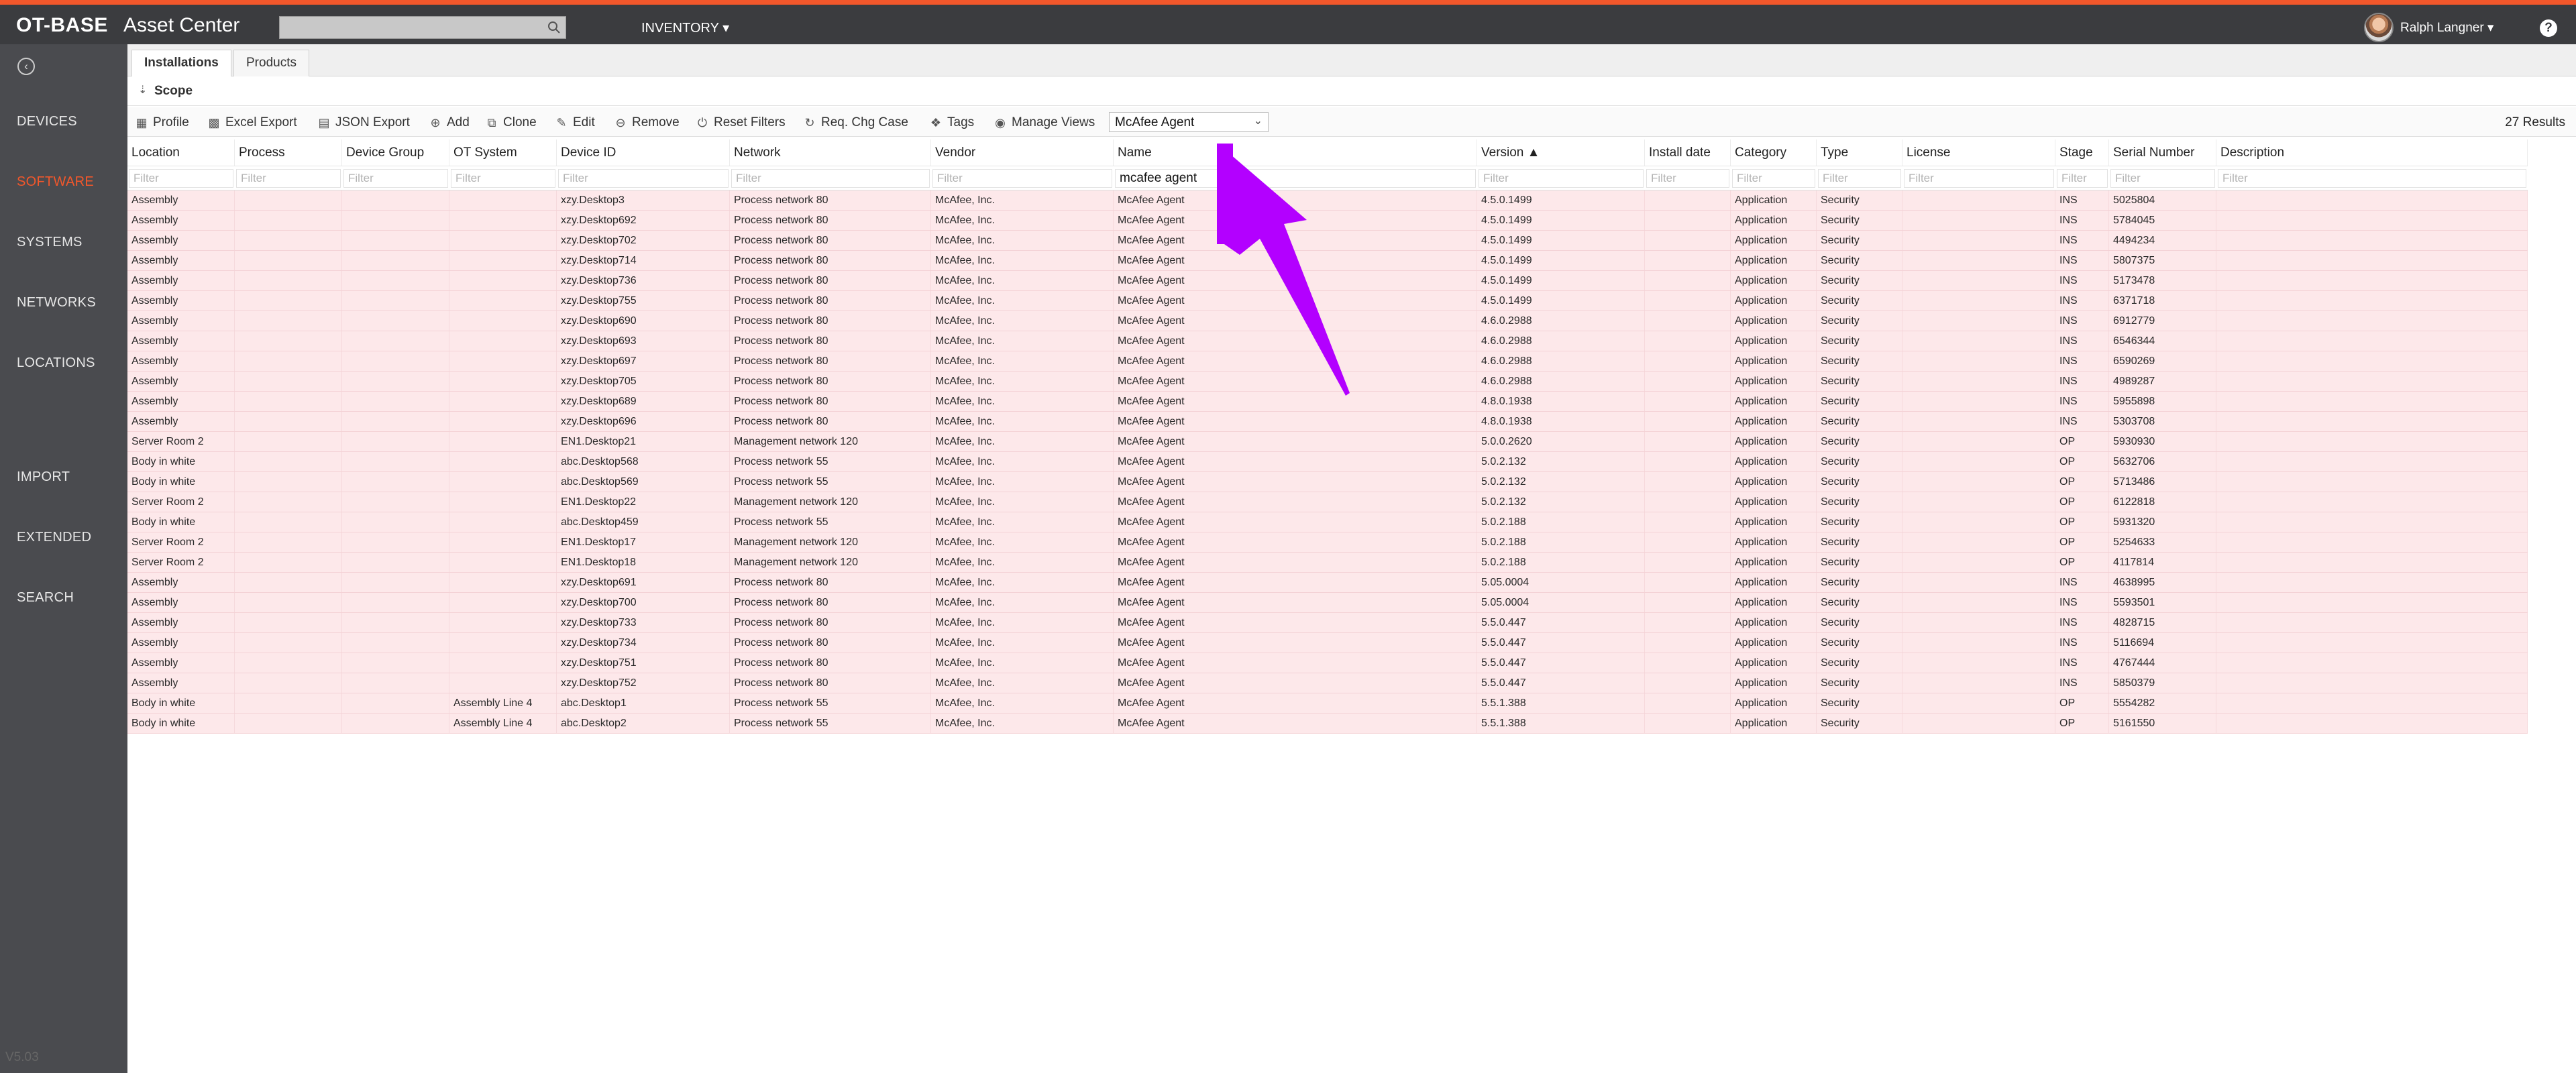  What do you see at coordinates (395, 178) in the screenshot?
I see `filter-input-device-group: Filter` at bounding box center [395, 178].